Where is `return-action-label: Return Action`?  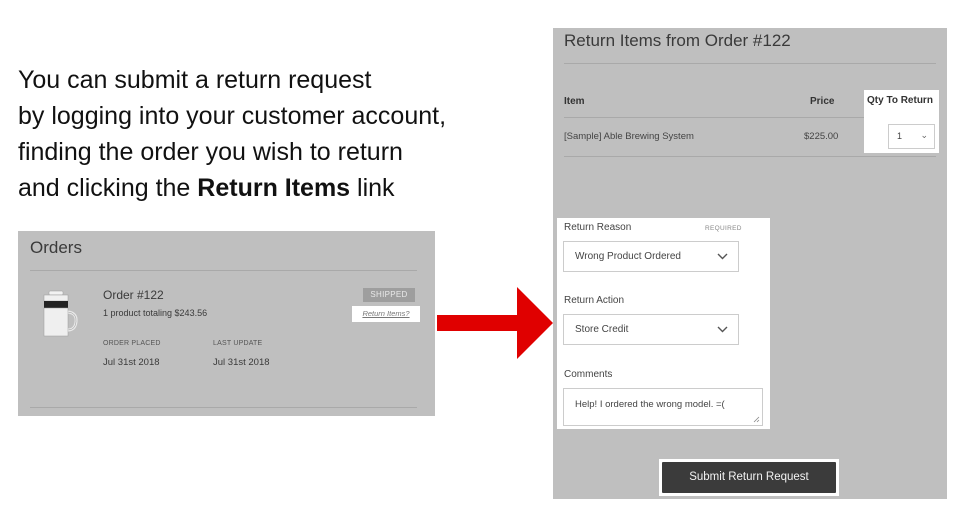 return-action-label: Return Action is located at coordinates (594, 300).